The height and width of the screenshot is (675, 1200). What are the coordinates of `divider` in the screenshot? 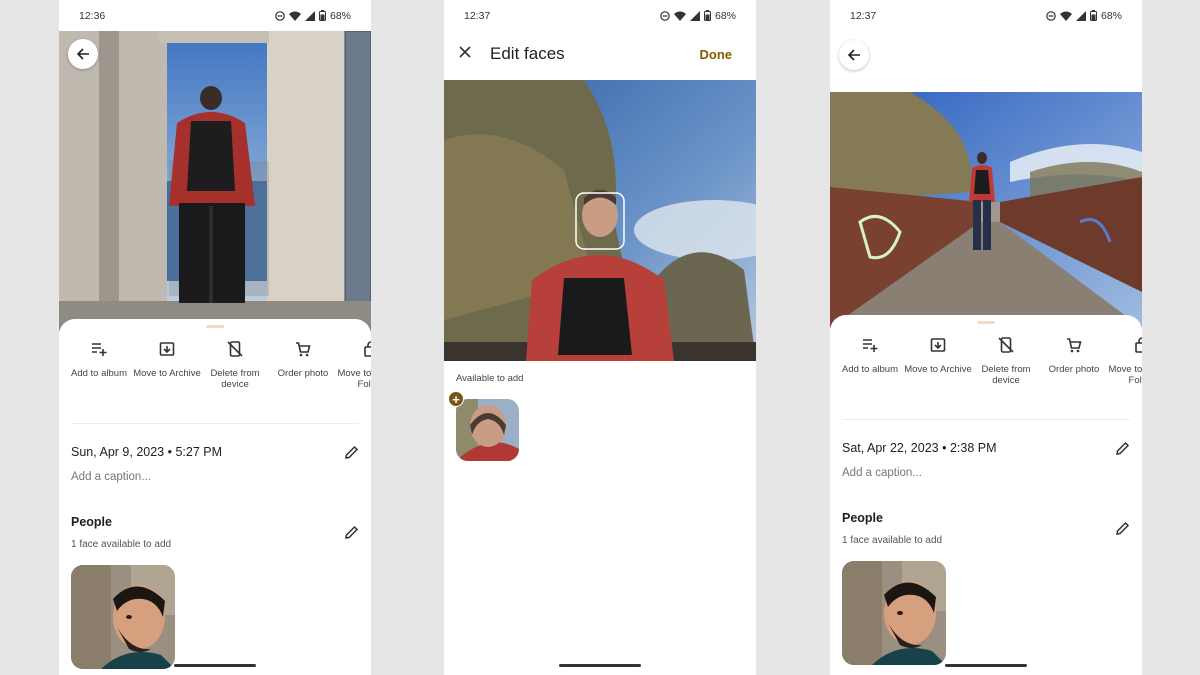 It's located at (986, 419).